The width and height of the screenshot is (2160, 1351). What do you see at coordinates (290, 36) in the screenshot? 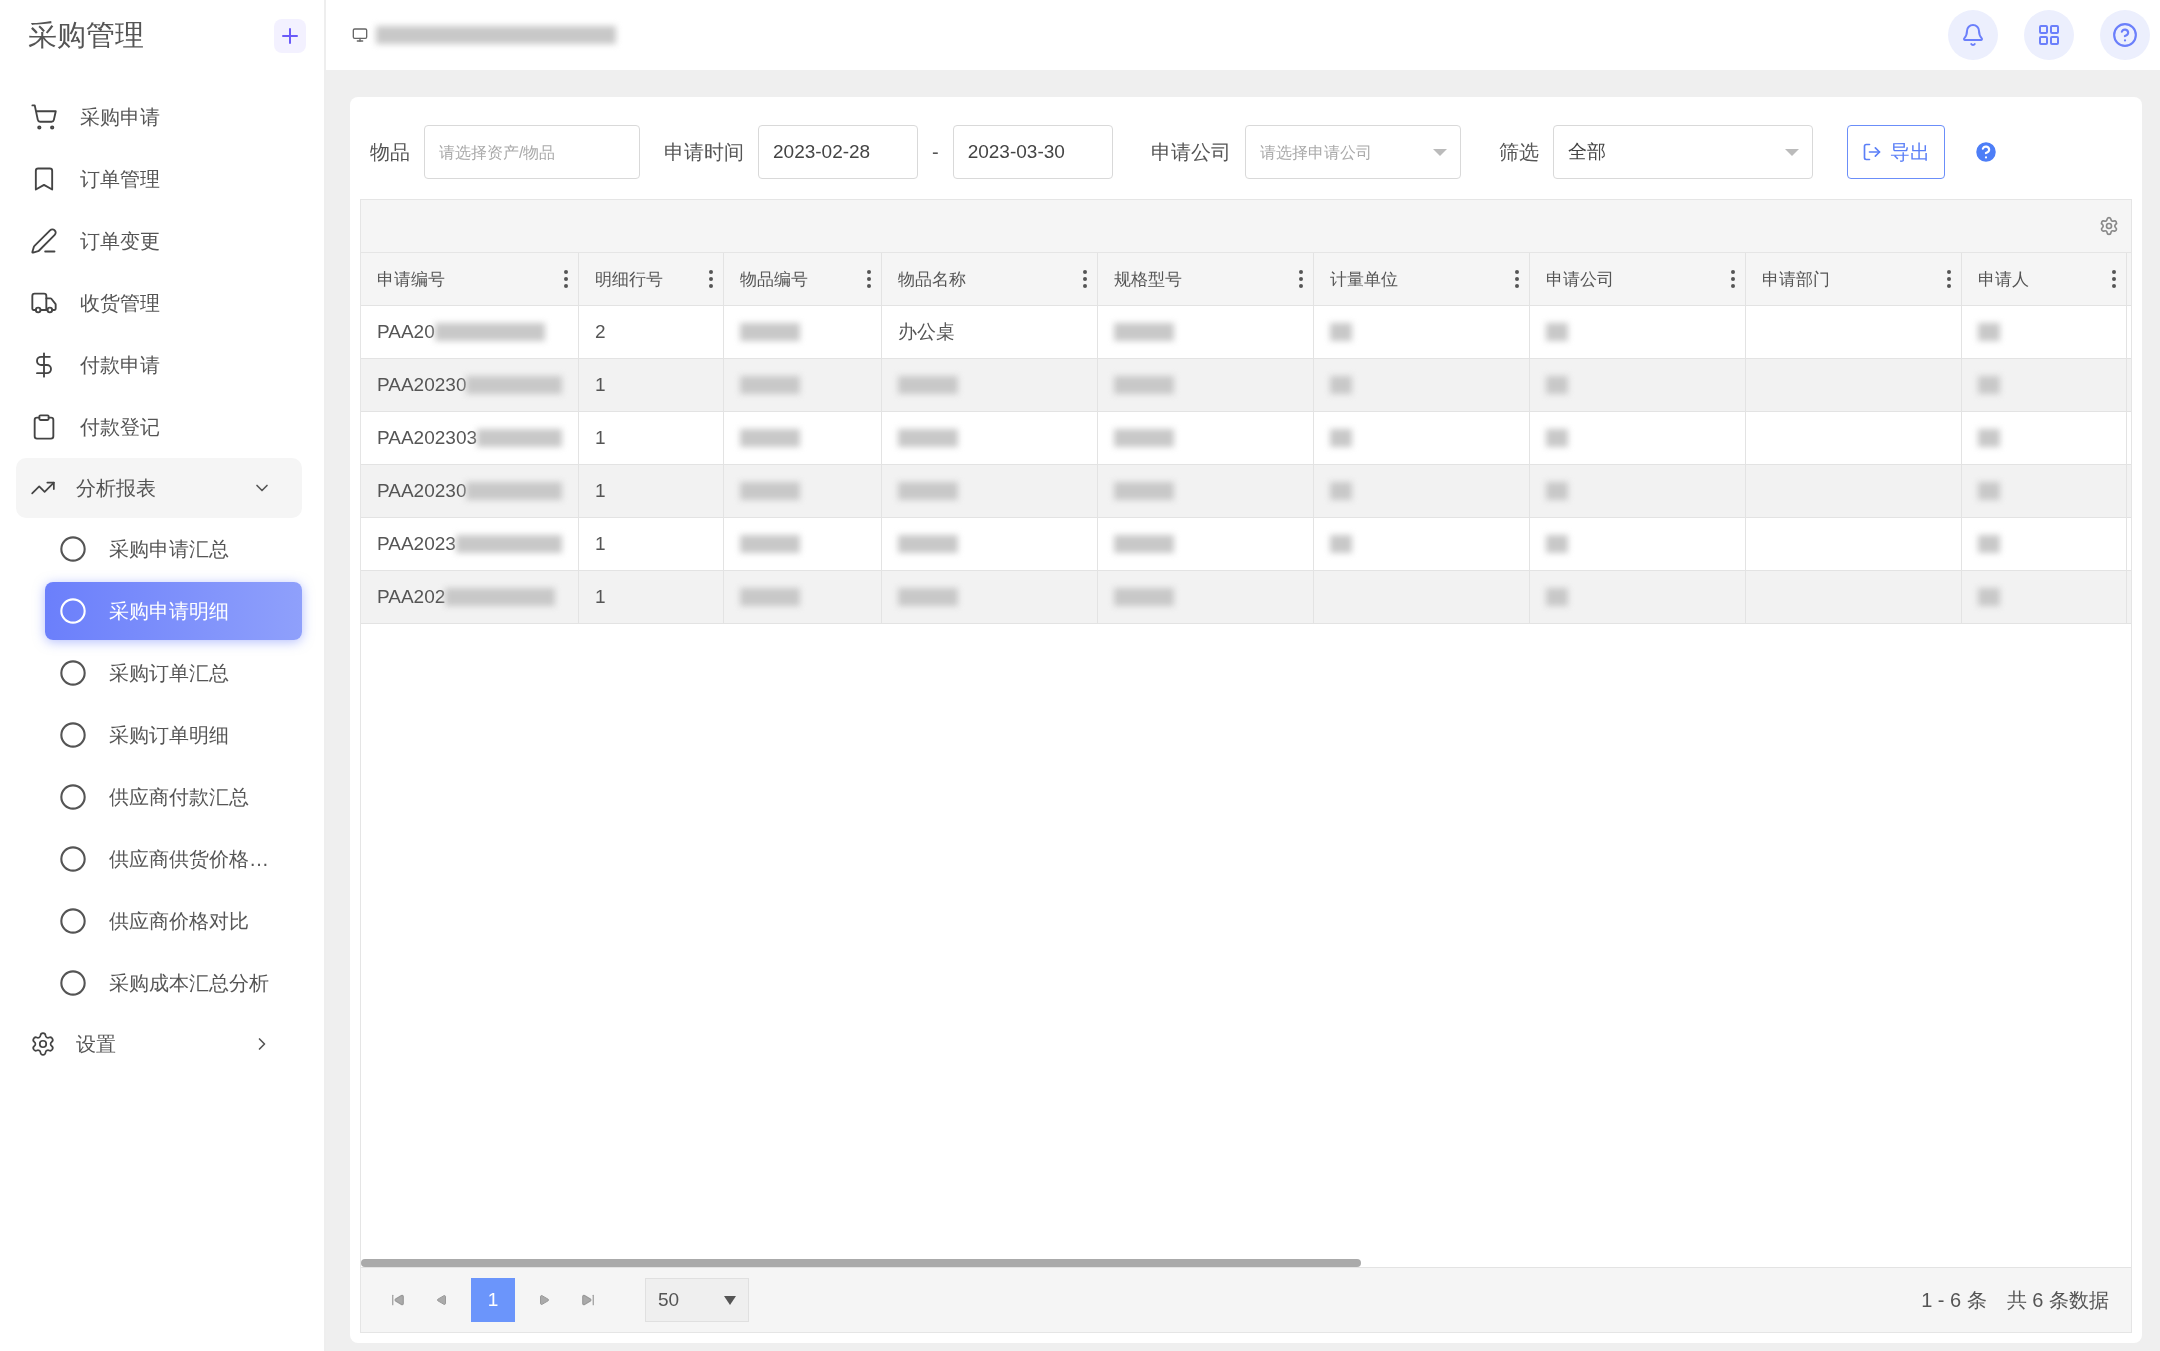
I see `add-button` at bounding box center [290, 36].